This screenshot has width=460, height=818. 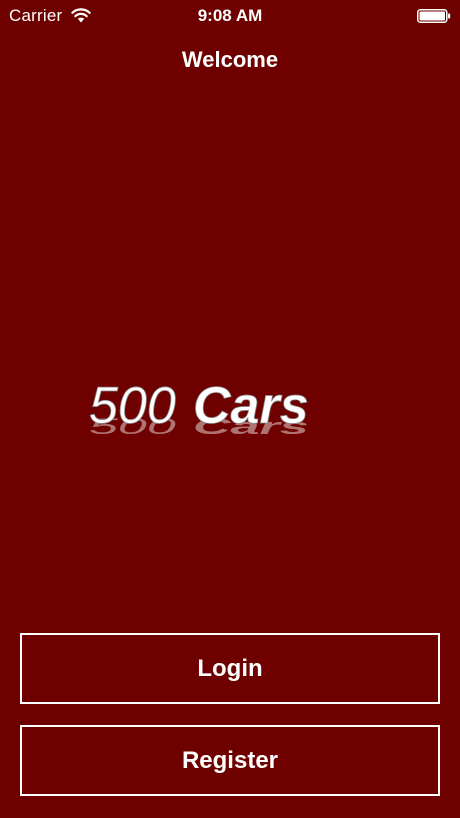 I want to click on register-button: Register, so click(x=230, y=760).